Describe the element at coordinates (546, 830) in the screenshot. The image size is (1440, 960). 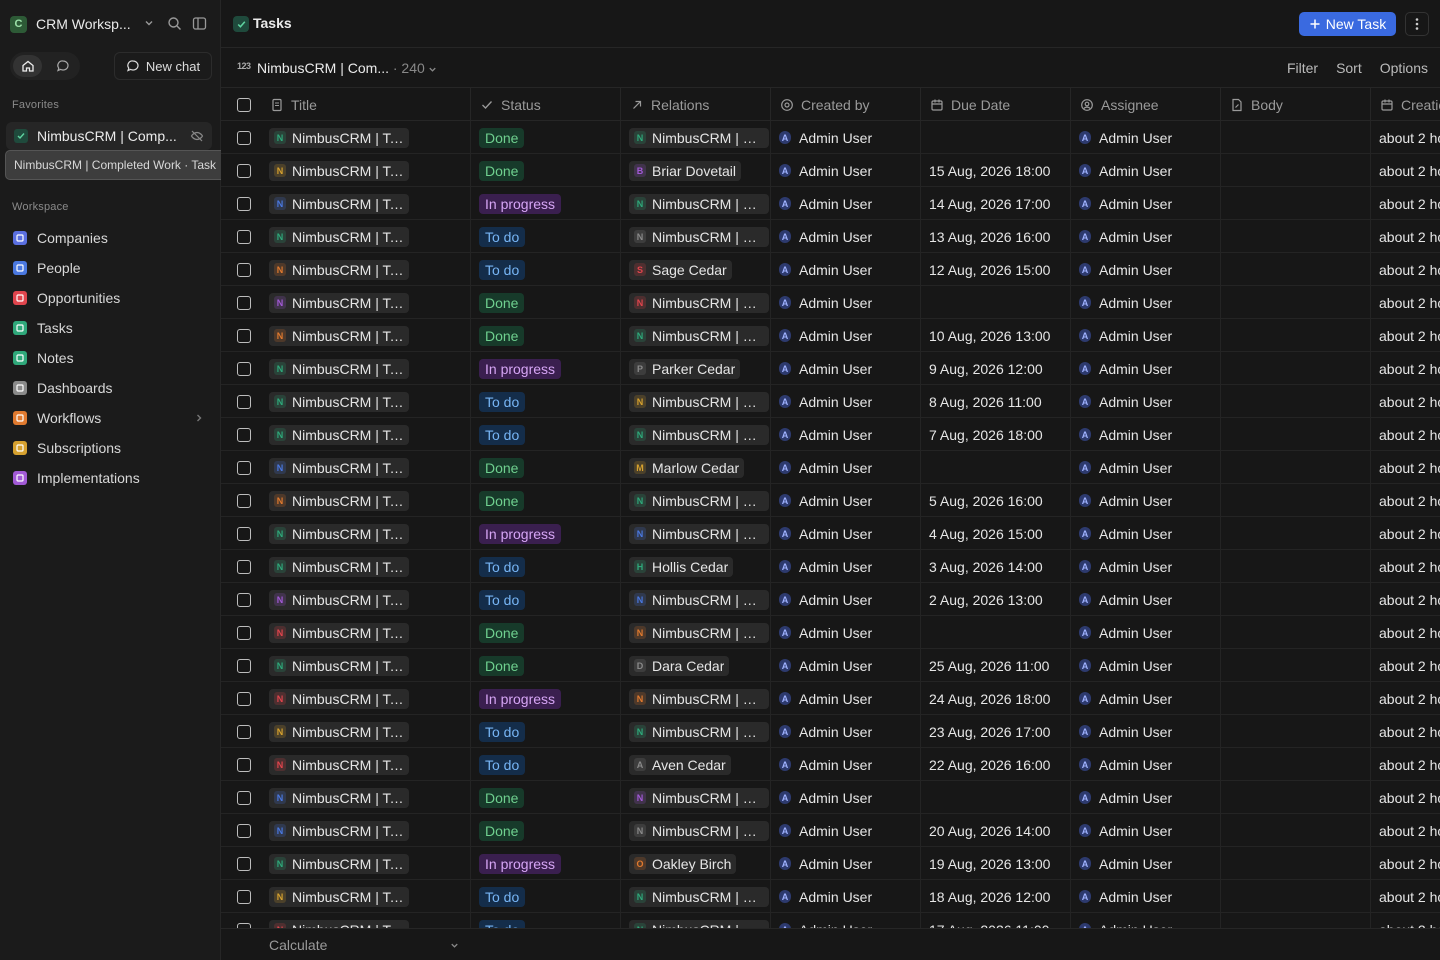
I see `status-cell: Done` at that location.